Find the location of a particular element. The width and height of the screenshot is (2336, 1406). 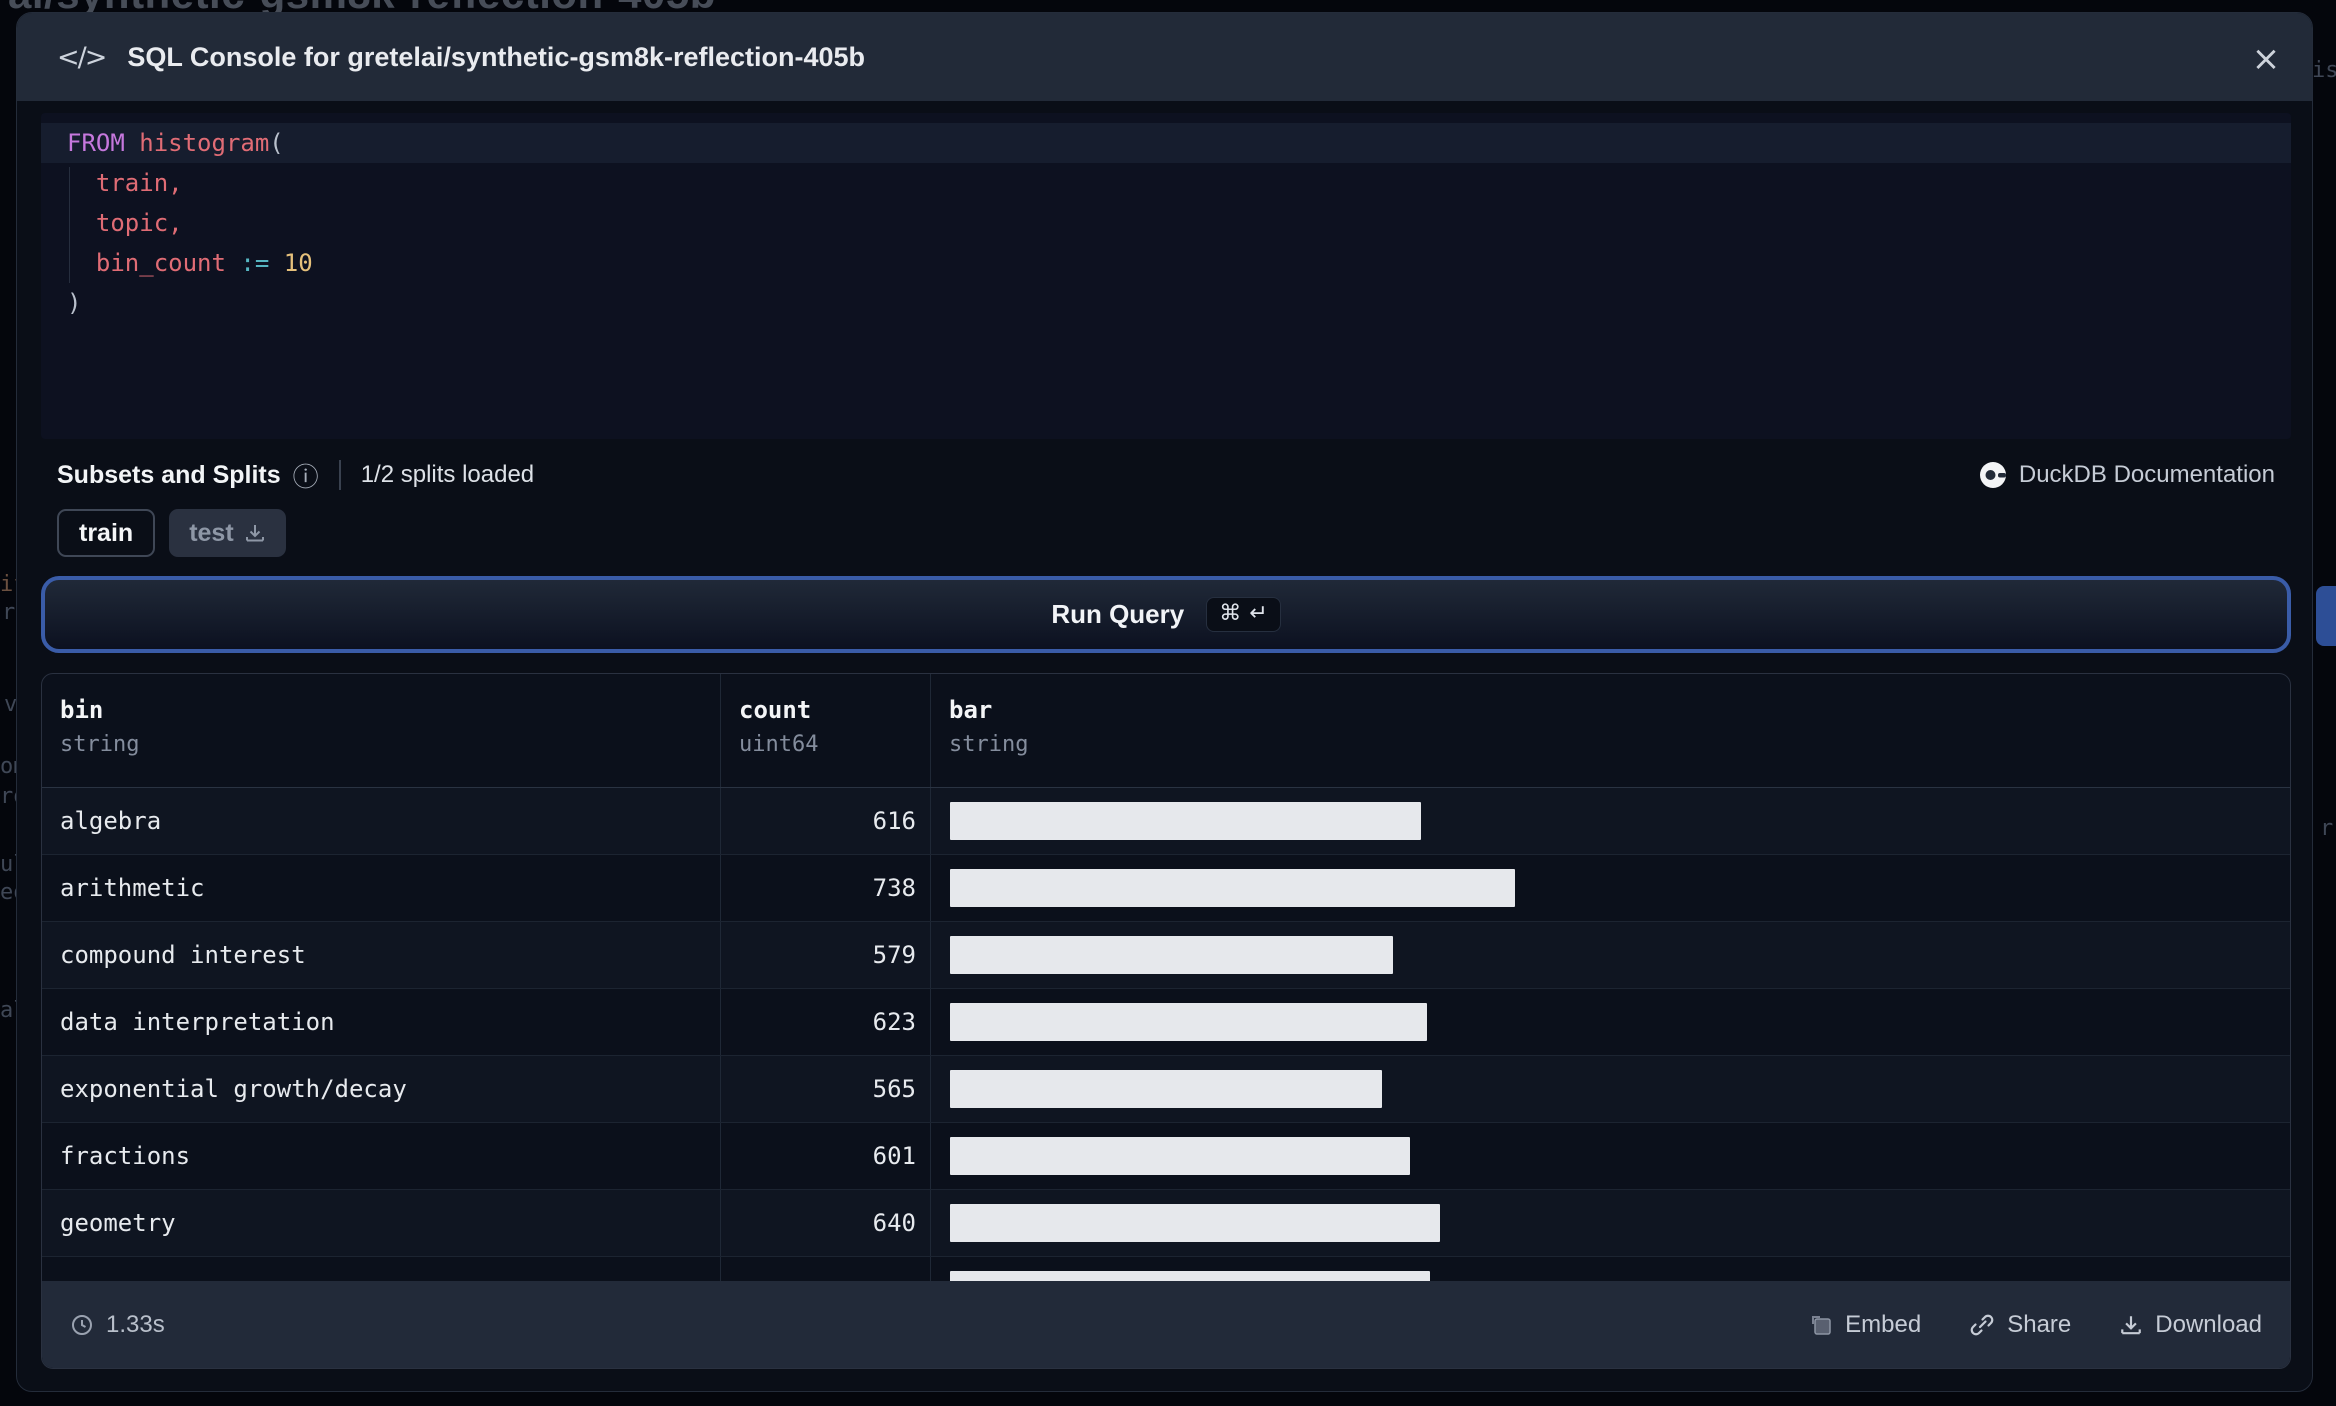

return-key-icon: ↵ is located at coordinates (1258, 613).